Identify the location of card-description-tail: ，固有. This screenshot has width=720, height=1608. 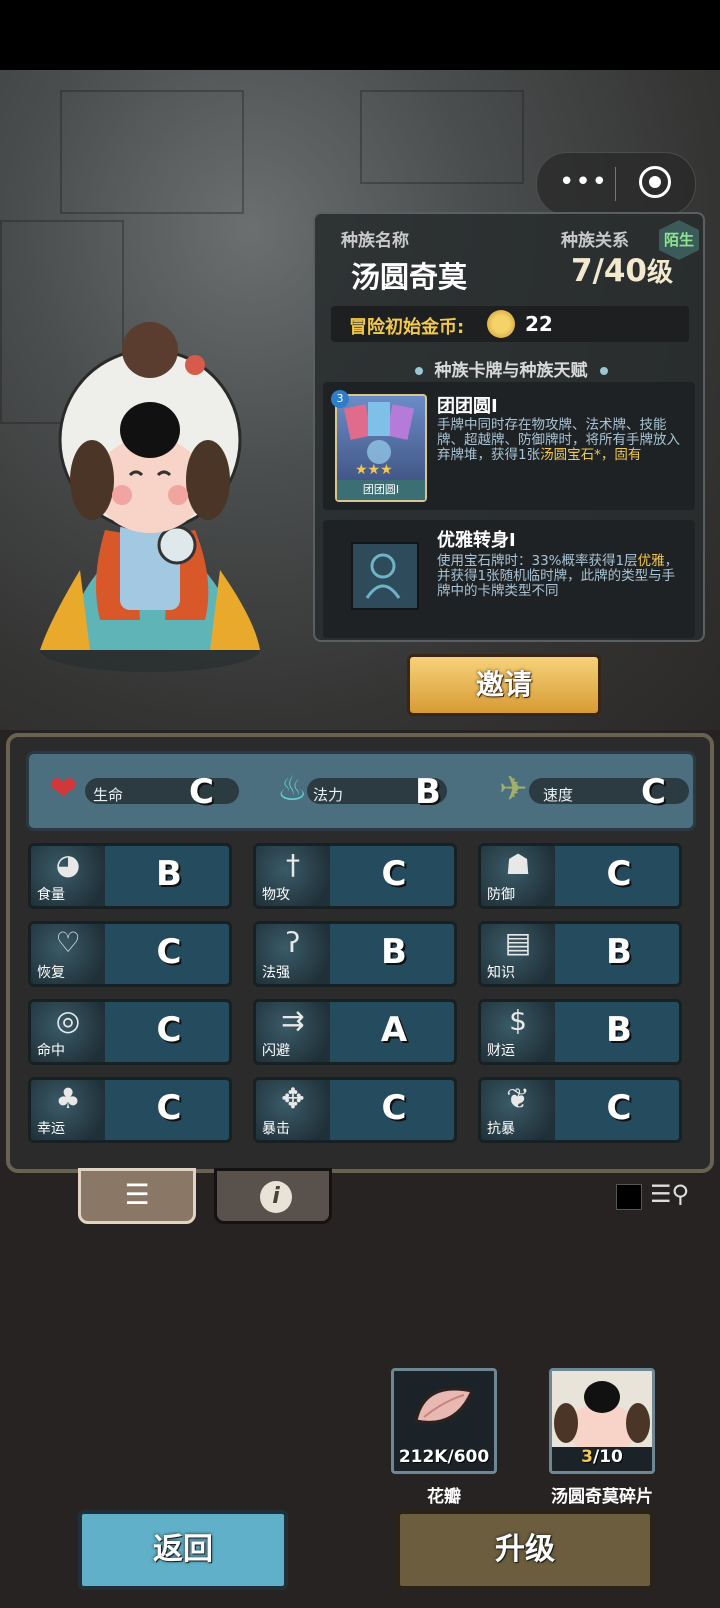
(621, 455).